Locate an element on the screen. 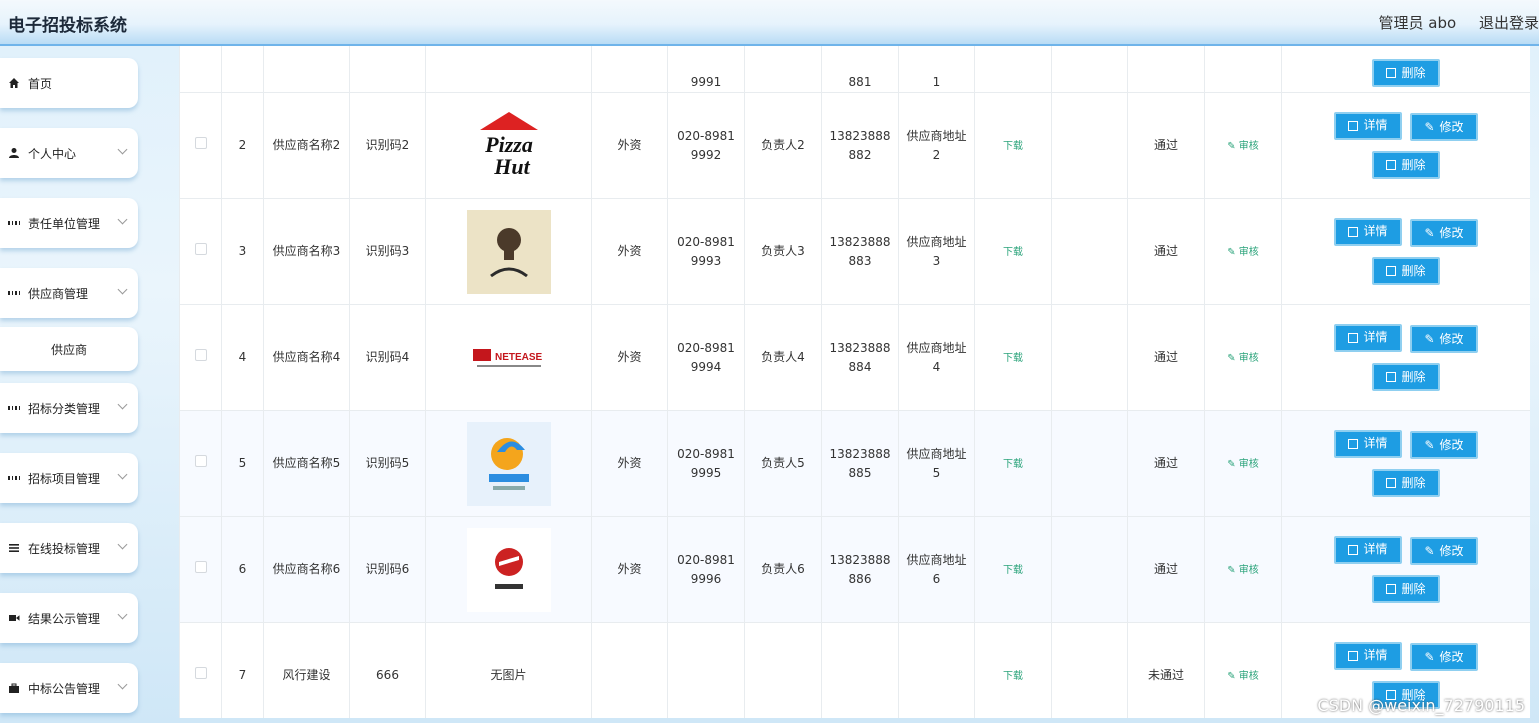 Image resolution: width=1539 pixels, height=723 pixels. netease-logo: NETEASE is located at coordinates (509, 358).